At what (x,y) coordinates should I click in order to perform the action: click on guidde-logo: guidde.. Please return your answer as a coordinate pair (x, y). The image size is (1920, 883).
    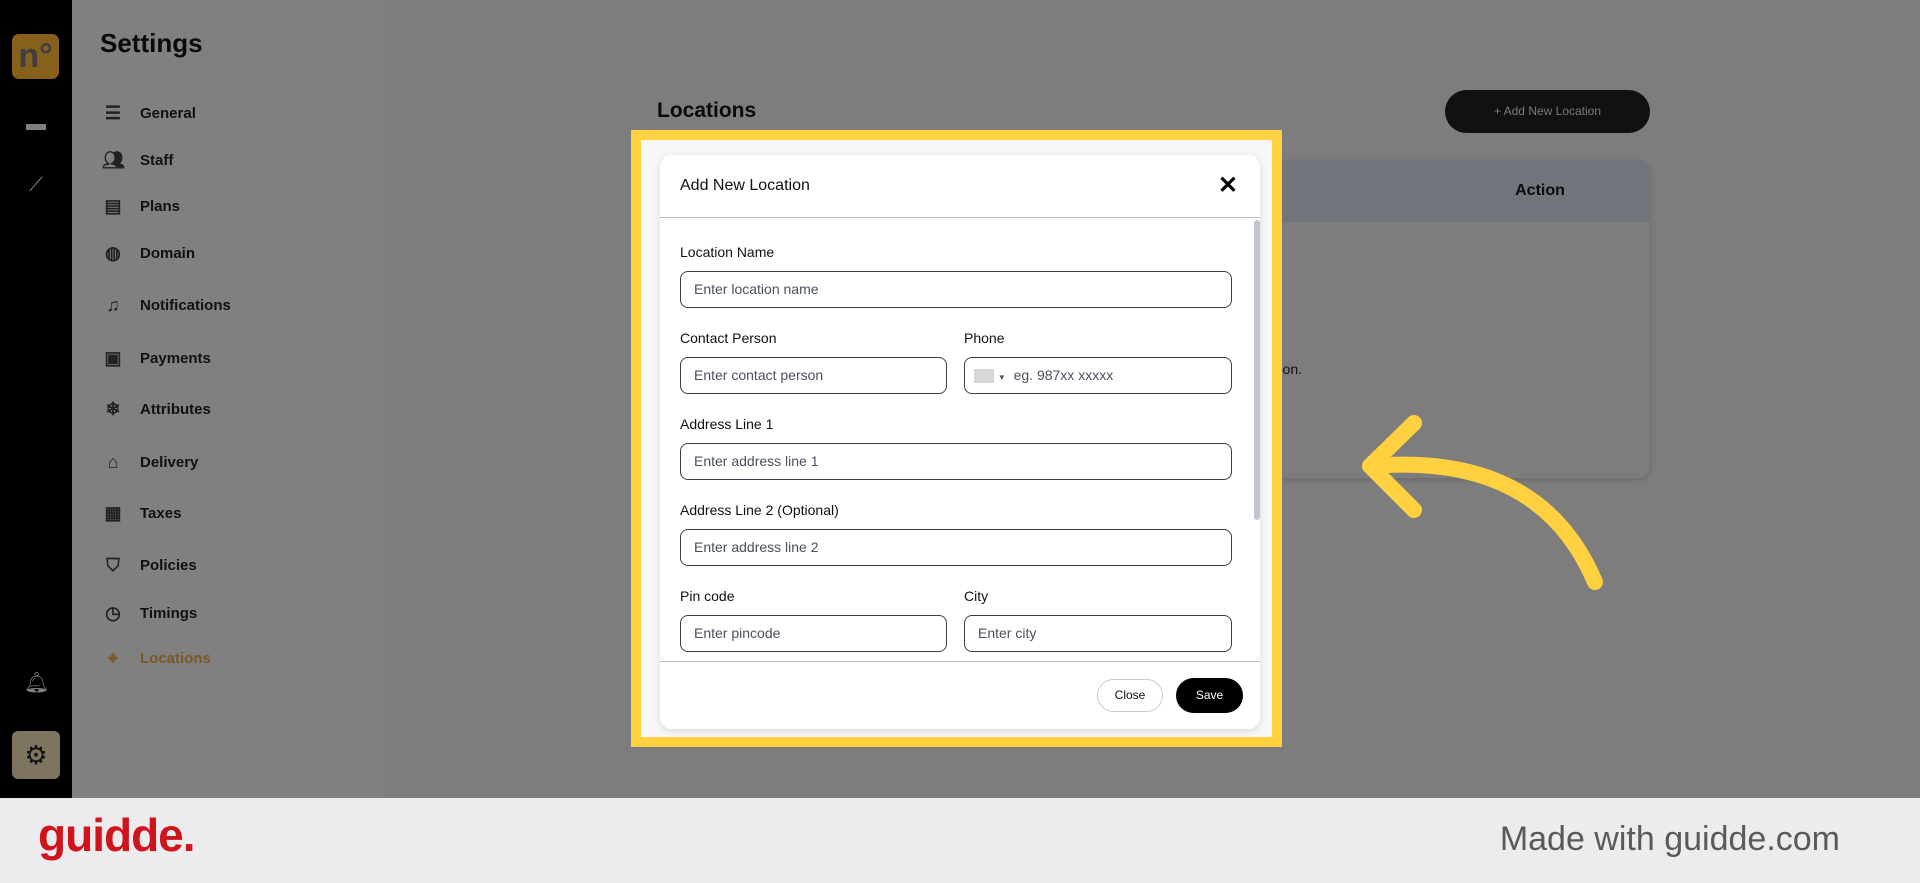
    Looking at the image, I should click on (117, 835).